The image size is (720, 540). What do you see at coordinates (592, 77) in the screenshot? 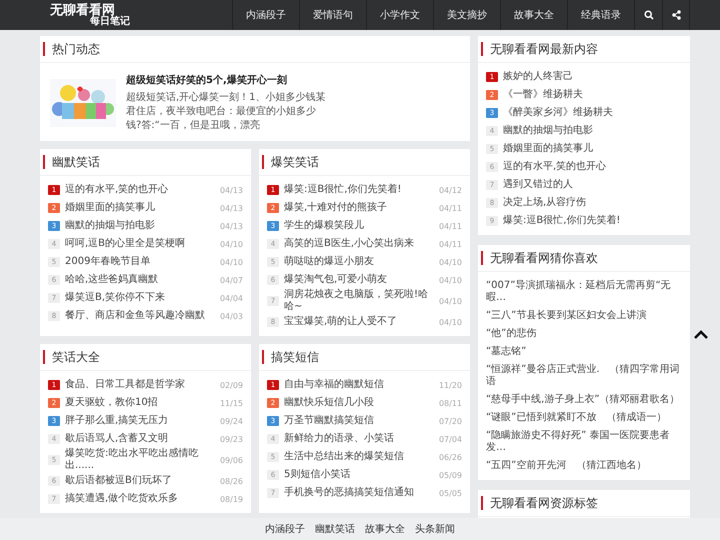
I see `article-link: 嫉妒的人终害己` at bounding box center [592, 77].